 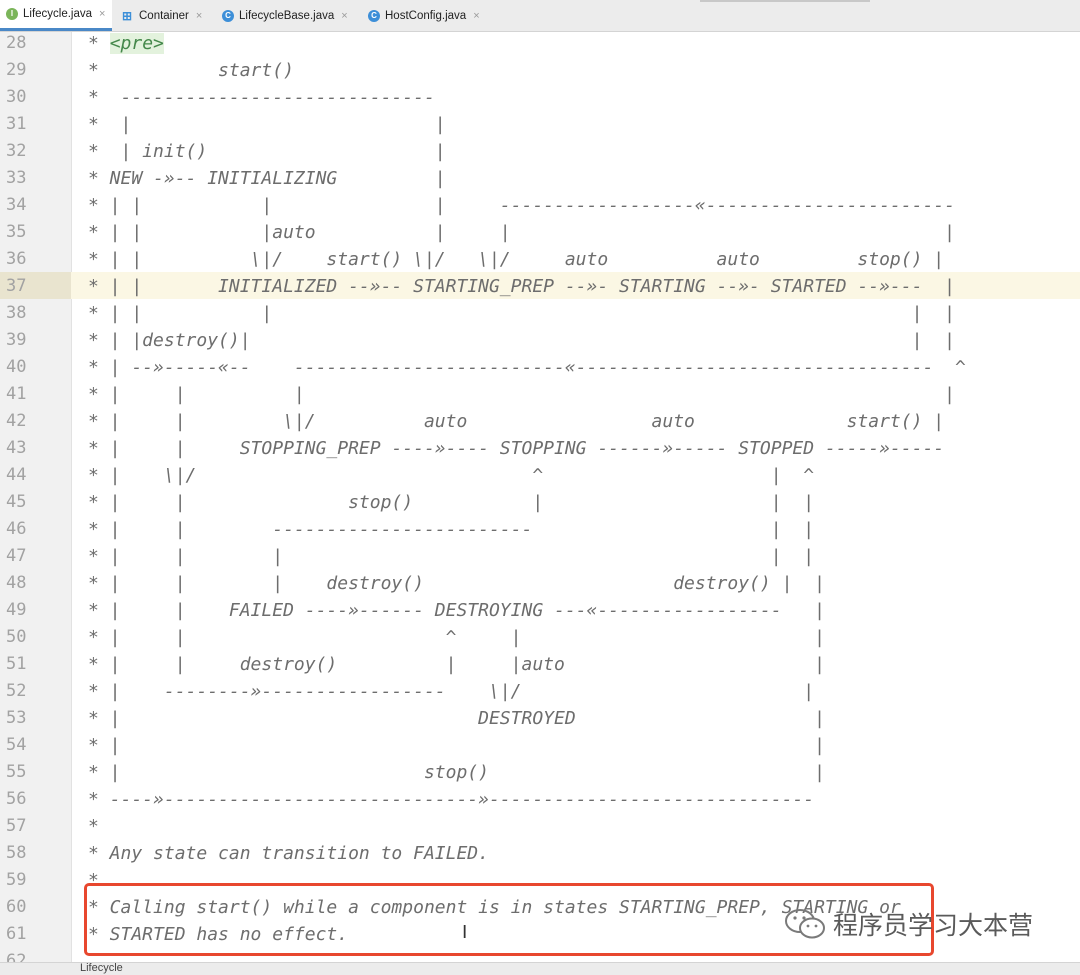 I want to click on code-line: 52 * | --------»----------------- \|/ |, so click(x=540, y=691).